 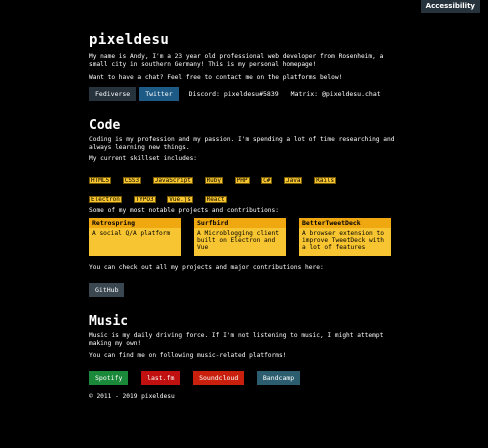 I want to click on skill-tag: Java, so click(x=293, y=180).